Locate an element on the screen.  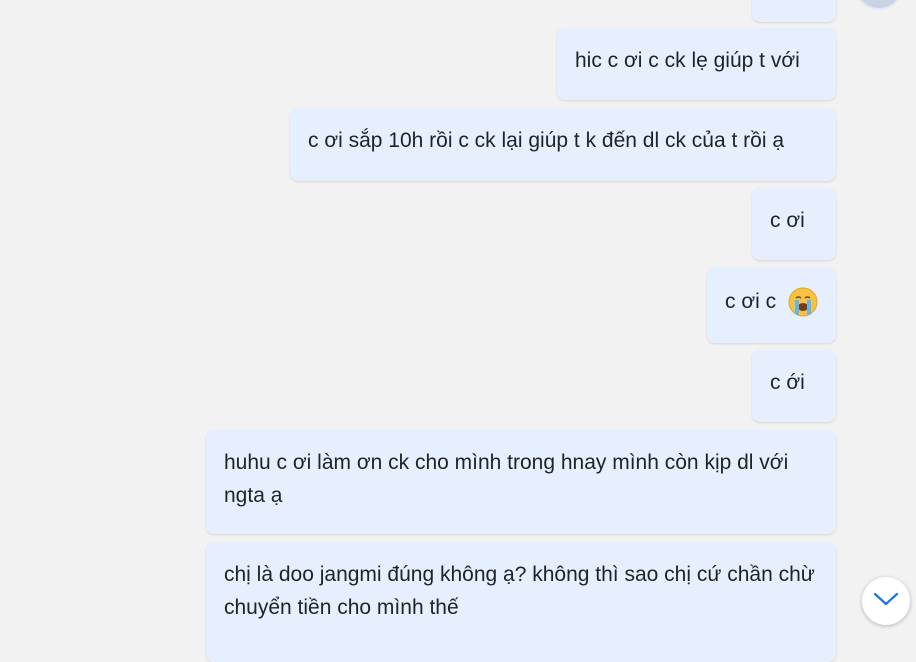
message-bubble: c ơi is located at coordinates (794, 224).